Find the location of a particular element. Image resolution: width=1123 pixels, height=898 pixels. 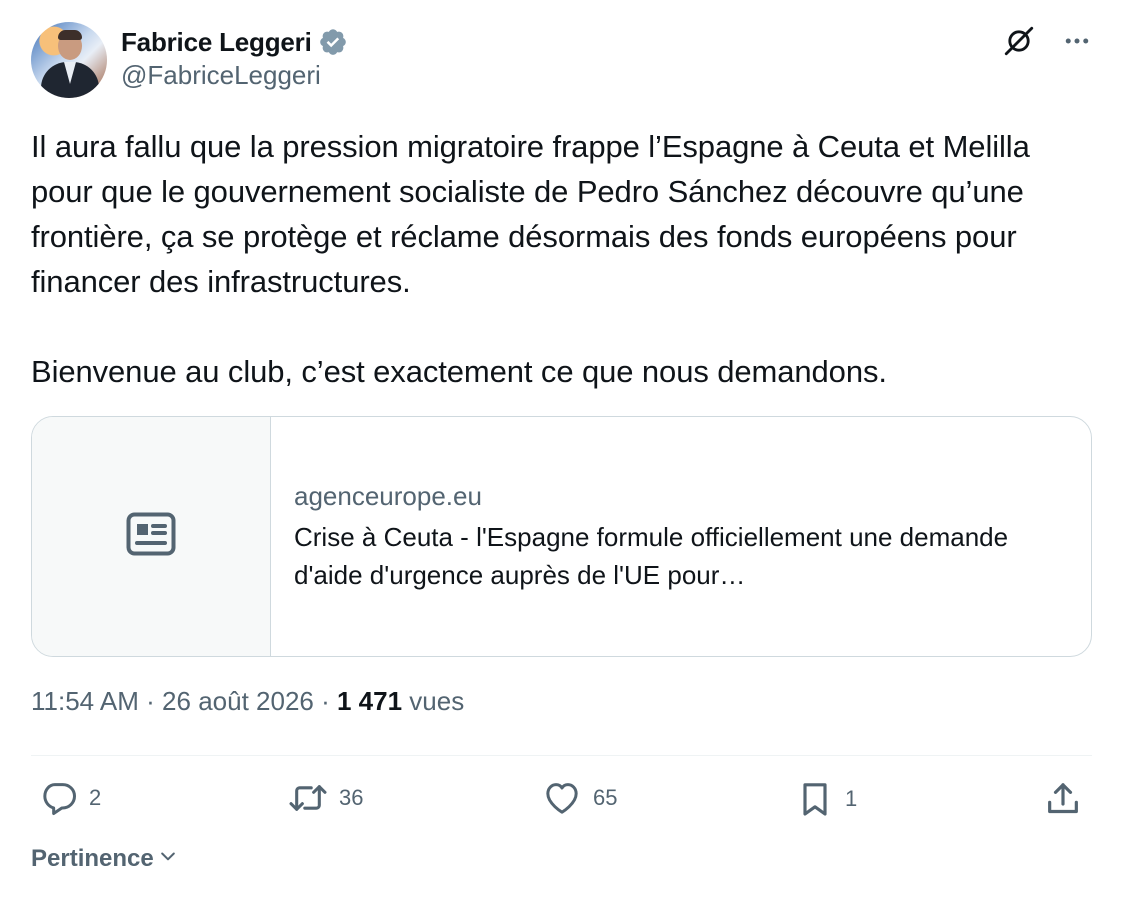

share-button is located at coordinates (1063, 799).